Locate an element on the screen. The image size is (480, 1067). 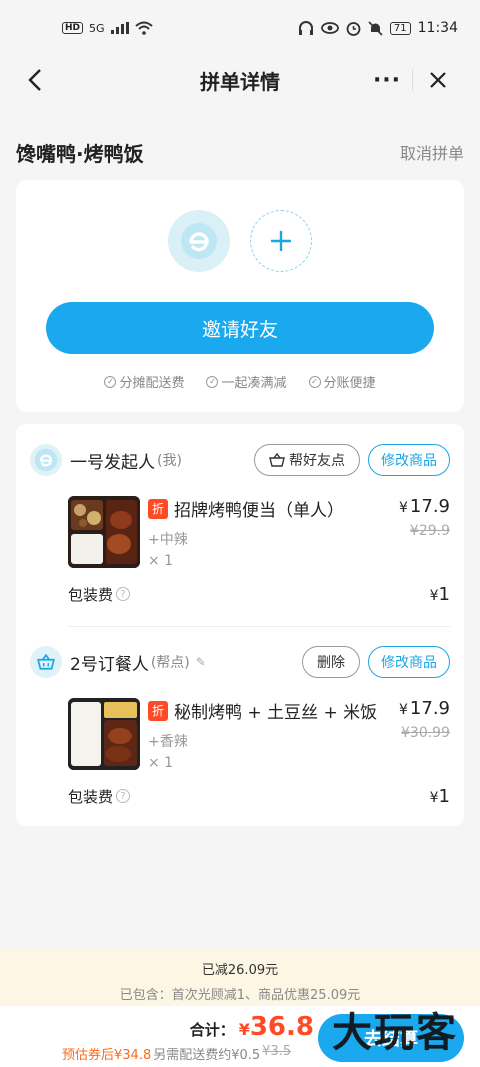
feature-item: ✓ 分摊配送费 is located at coordinates (144, 381).